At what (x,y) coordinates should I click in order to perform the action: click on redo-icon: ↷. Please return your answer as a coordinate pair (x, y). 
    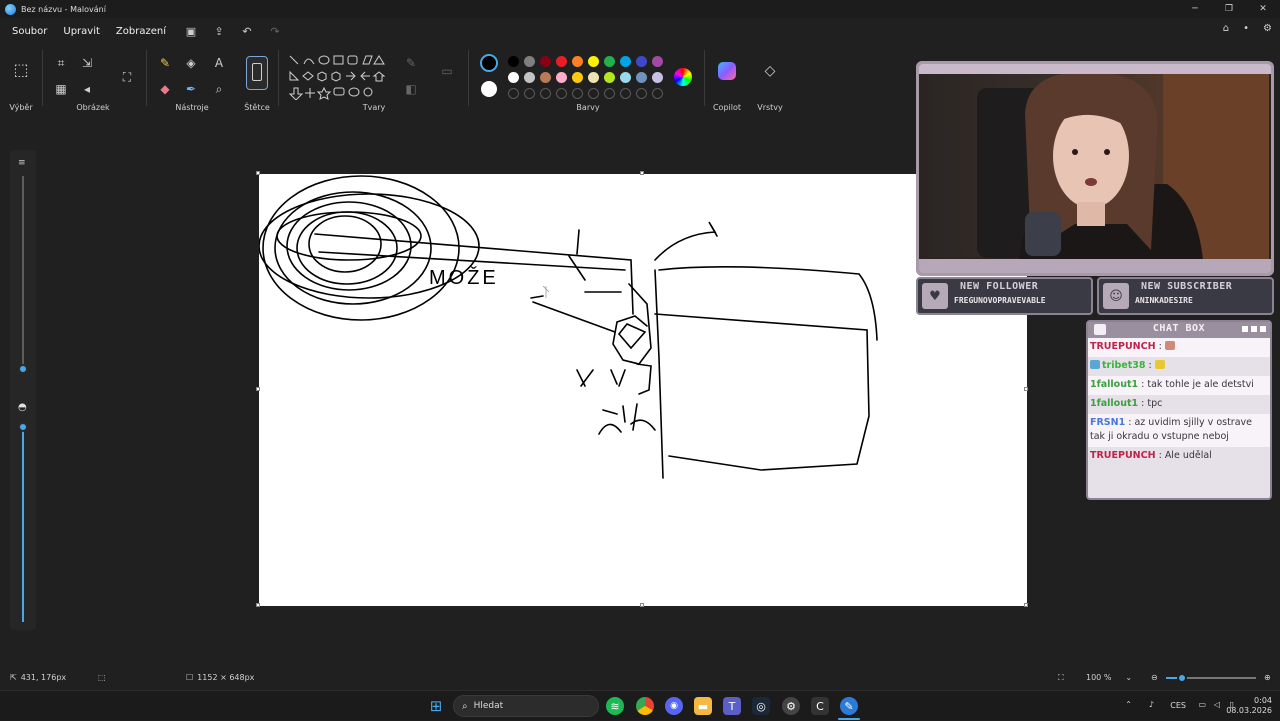
    Looking at the image, I should click on (275, 31).